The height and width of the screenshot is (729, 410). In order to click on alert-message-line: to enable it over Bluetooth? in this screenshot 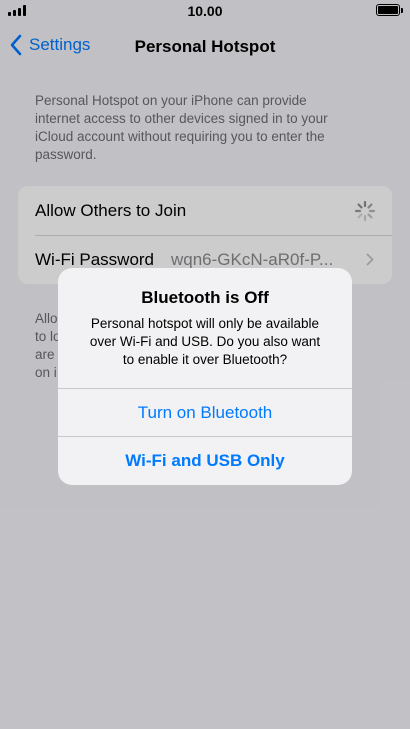, I will do `click(205, 359)`.